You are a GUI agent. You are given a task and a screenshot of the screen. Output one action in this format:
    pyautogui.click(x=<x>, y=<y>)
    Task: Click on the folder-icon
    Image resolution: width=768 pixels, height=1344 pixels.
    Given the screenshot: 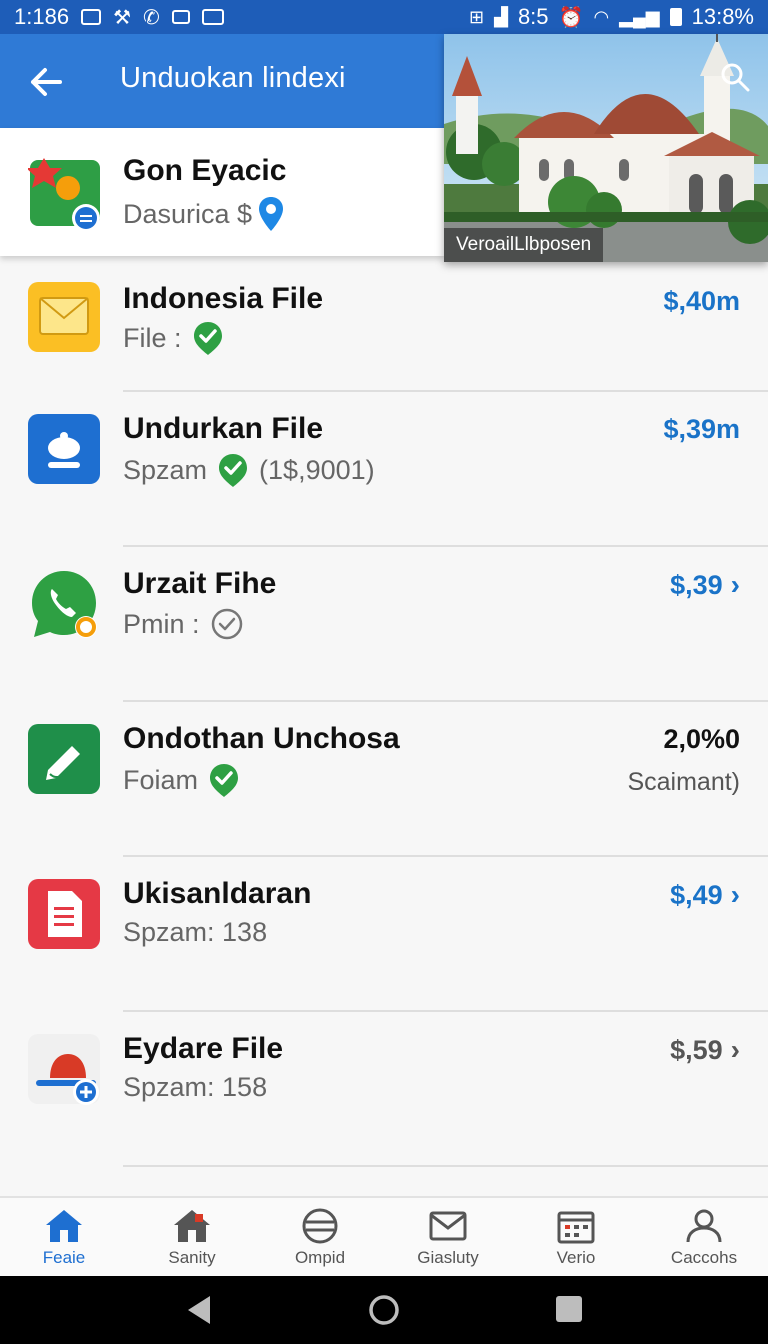 What is the action you would take?
    pyautogui.click(x=64, y=320)
    